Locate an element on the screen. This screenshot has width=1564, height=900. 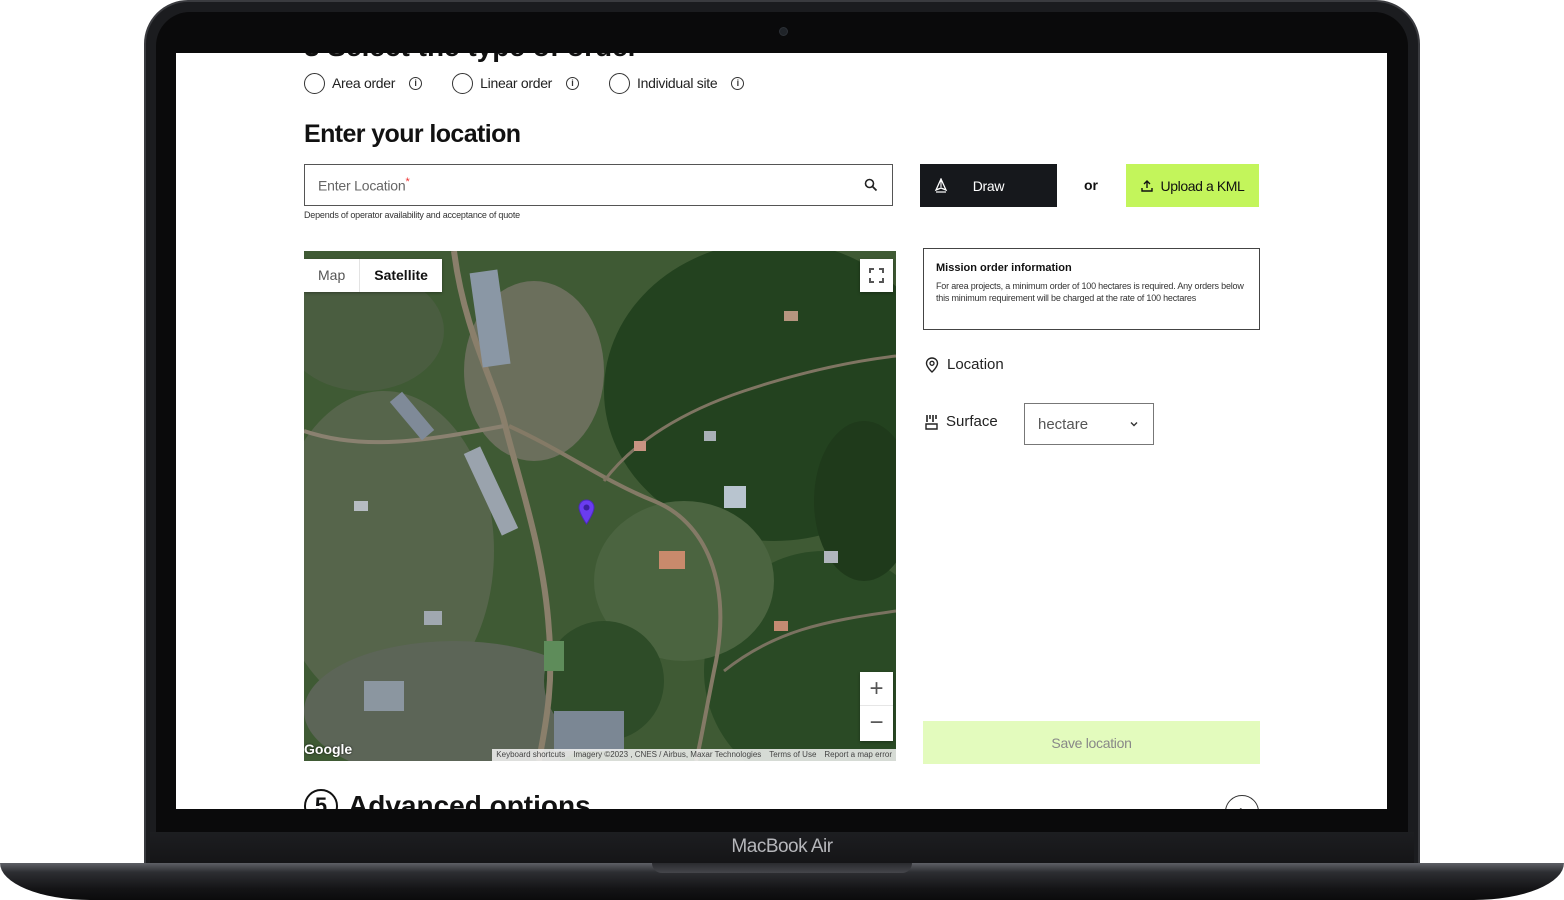
fullscreen-button is located at coordinates (876, 275).